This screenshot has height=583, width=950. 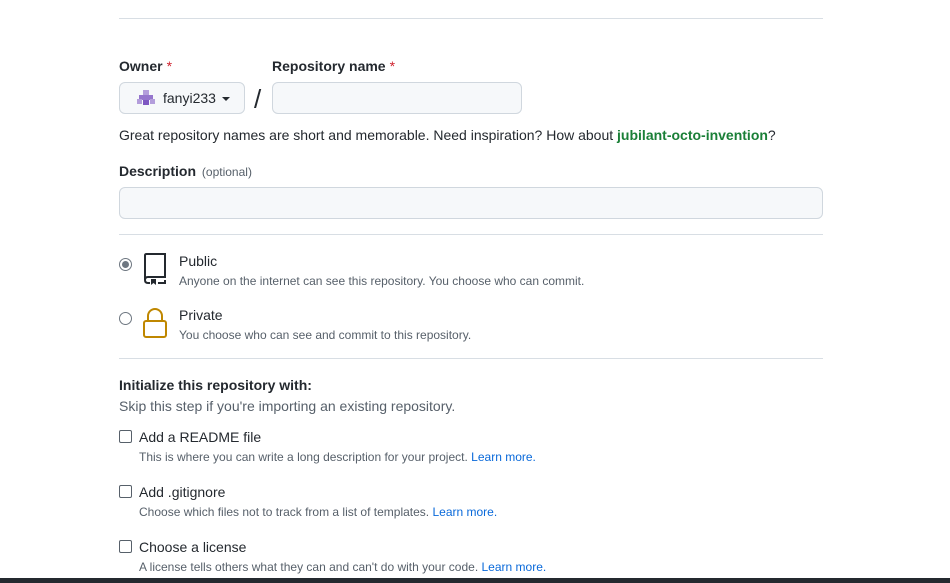 What do you see at coordinates (155, 269) in the screenshot?
I see `repo-public-icon` at bounding box center [155, 269].